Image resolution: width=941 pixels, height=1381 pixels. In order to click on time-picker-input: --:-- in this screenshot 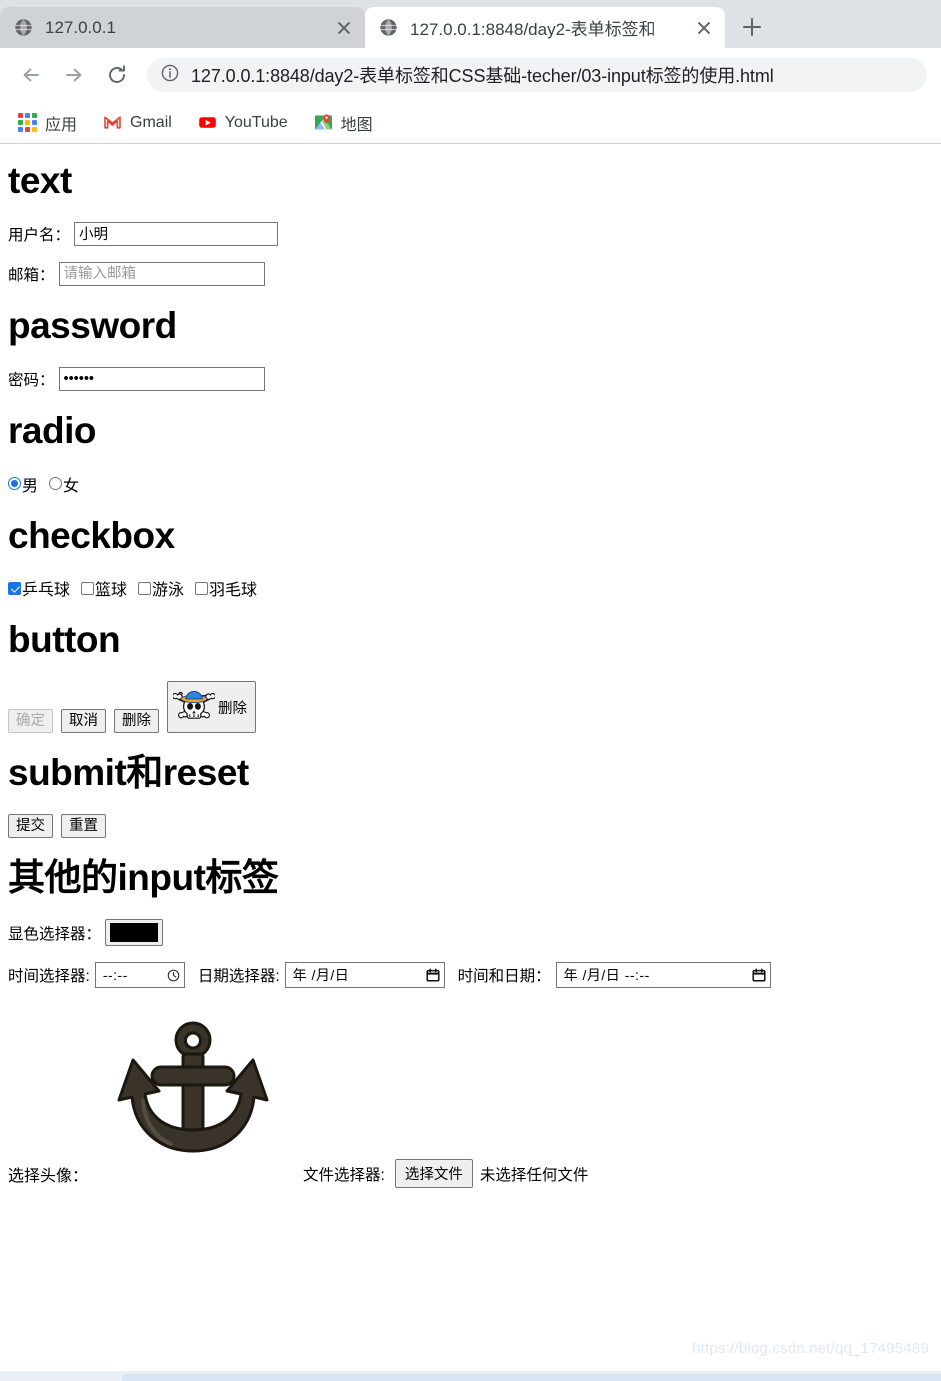, I will do `click(139, 975)`.